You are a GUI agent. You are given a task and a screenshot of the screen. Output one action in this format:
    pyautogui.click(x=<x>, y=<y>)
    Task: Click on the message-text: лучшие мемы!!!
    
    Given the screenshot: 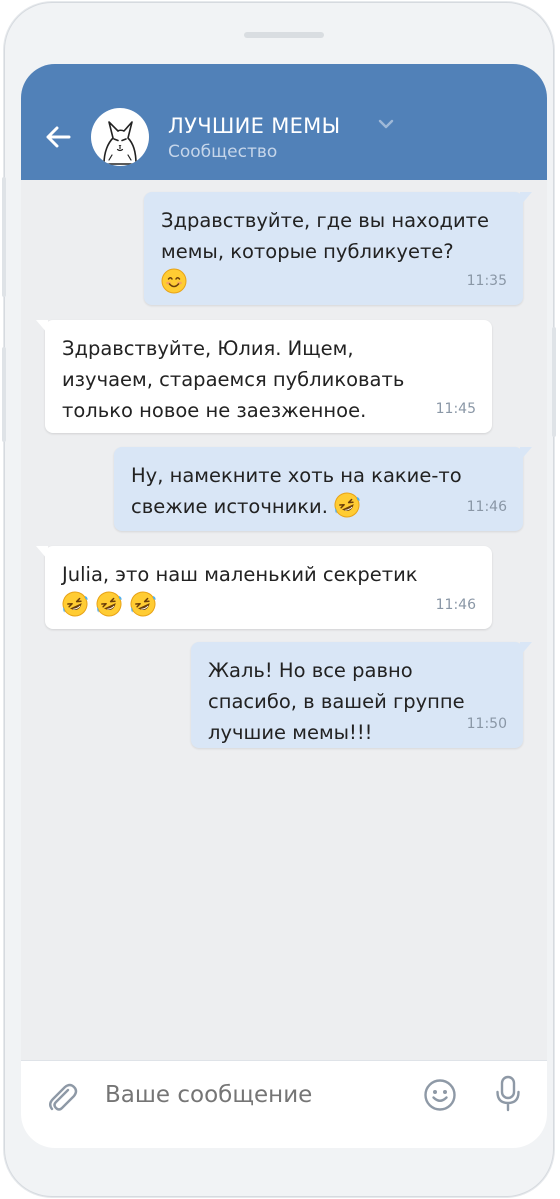 What is the action you would take?
    pyautogui.click(x=290, y=732)
    